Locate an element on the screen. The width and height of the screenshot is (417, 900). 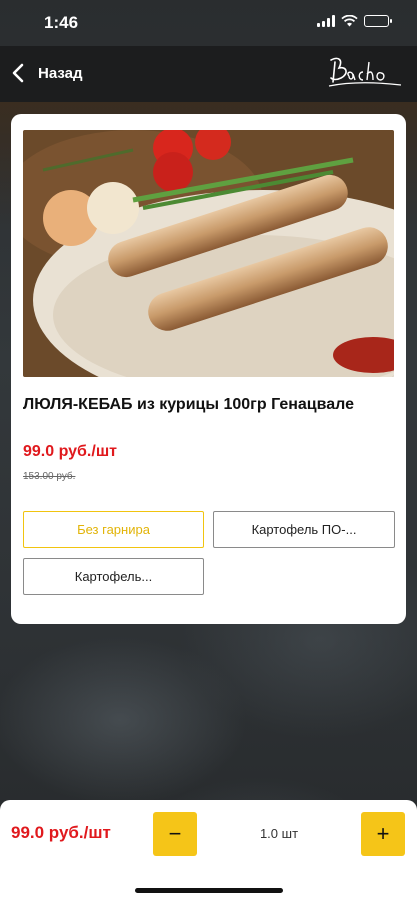
status-icons is located at coordinates (354, 21).